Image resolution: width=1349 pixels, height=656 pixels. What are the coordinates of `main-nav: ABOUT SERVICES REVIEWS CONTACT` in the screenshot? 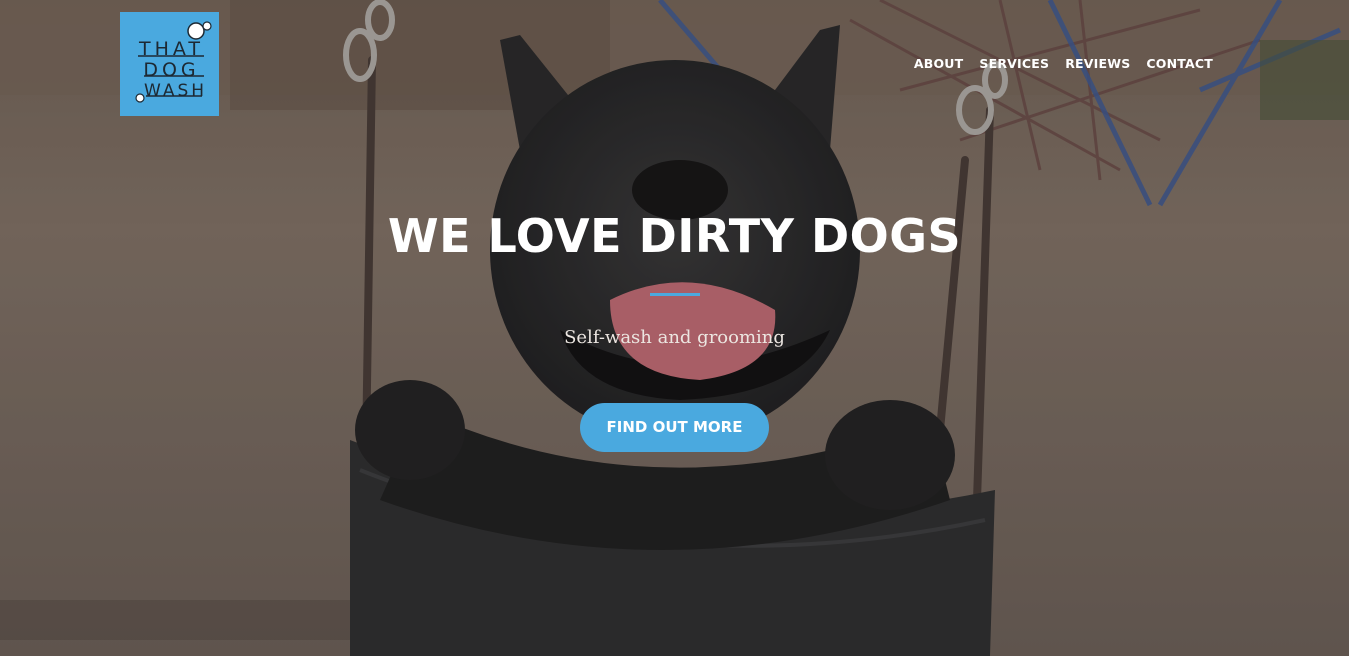 It's located at (1063, 63).